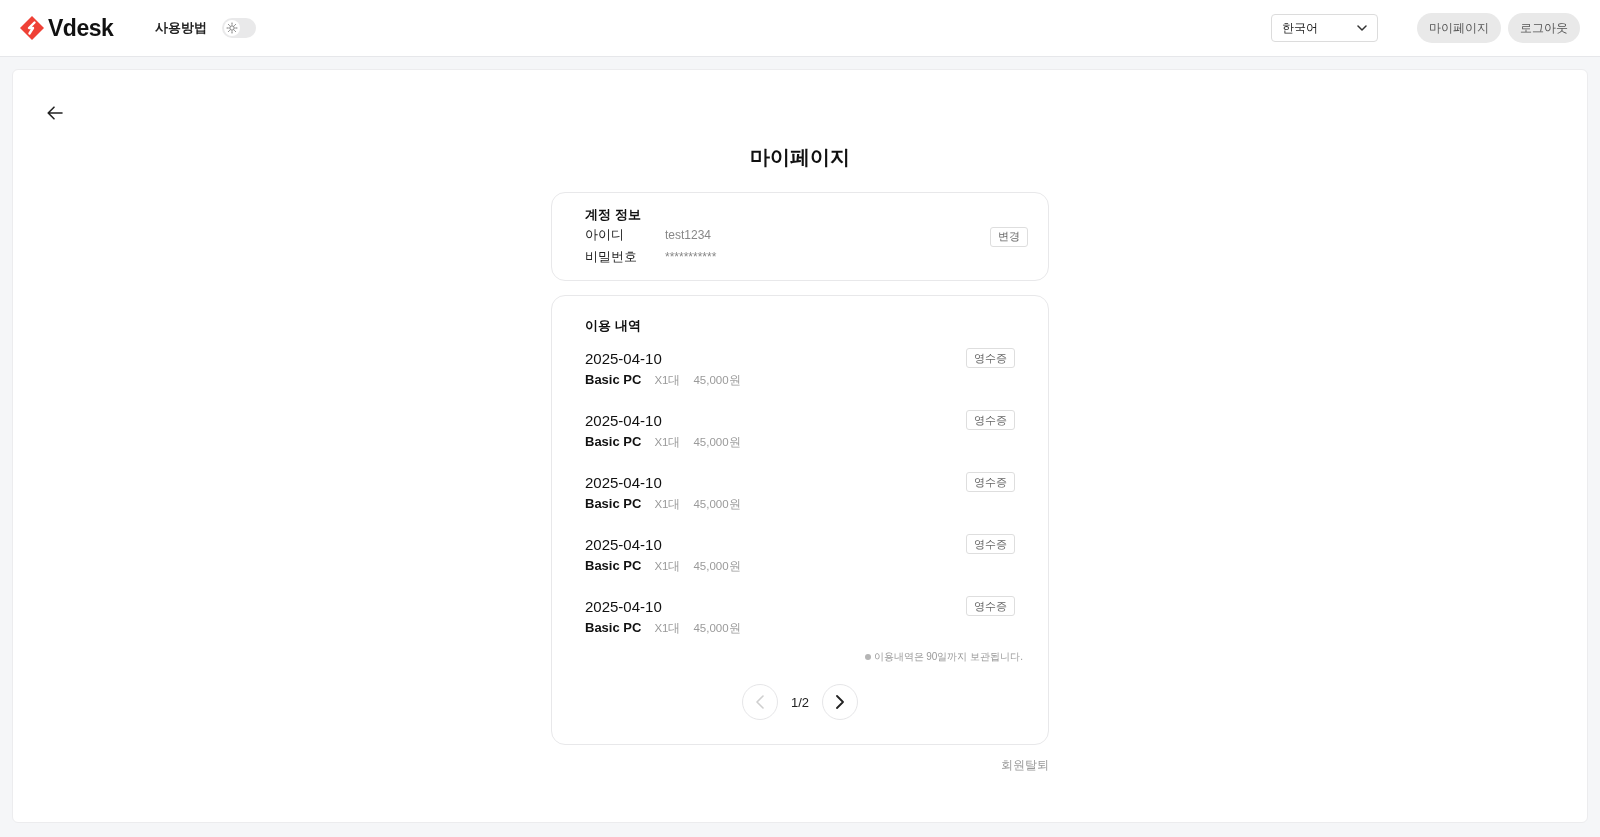 This screenshot has height=837, width=1600. What do you see at coordinates (32, 28) in the screenshot?
I see `diamond-logo-icon` at bounding box center [32, 28].